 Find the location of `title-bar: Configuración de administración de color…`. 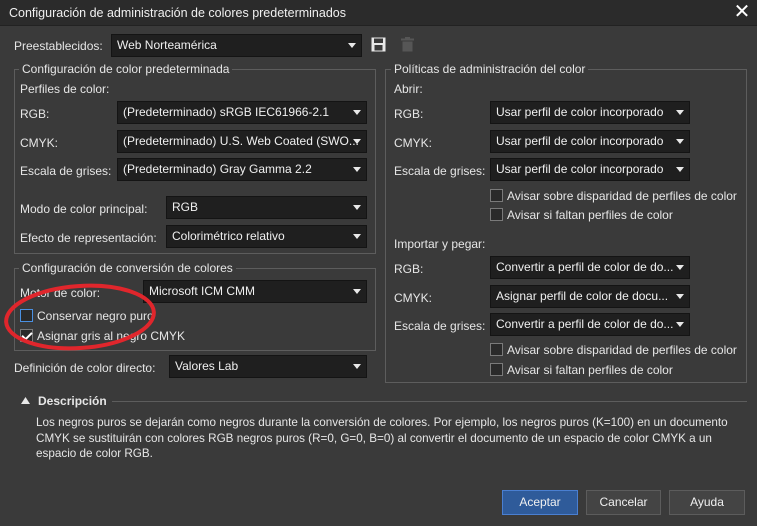

title-bar: Configuración de administración de color… is located at coordinates (378, 13).